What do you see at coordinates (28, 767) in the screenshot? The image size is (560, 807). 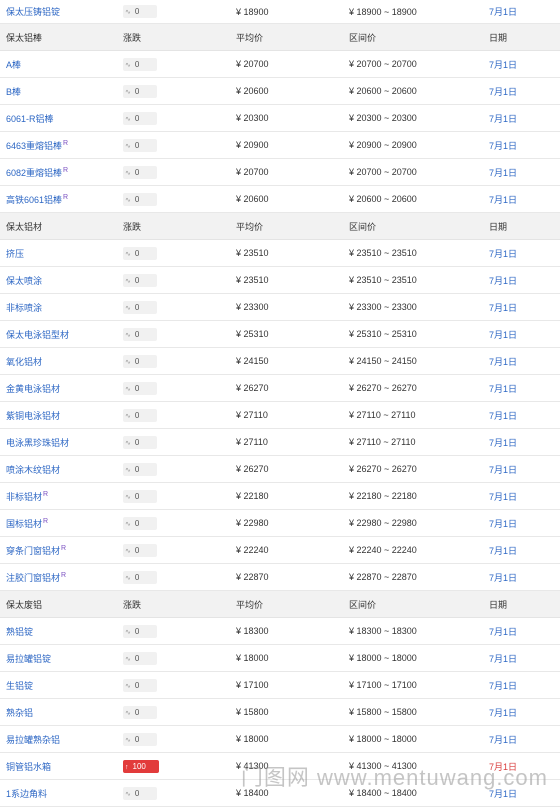 I see `product-name-text: 铜管铝水箱` at bounding box center [28, 767].